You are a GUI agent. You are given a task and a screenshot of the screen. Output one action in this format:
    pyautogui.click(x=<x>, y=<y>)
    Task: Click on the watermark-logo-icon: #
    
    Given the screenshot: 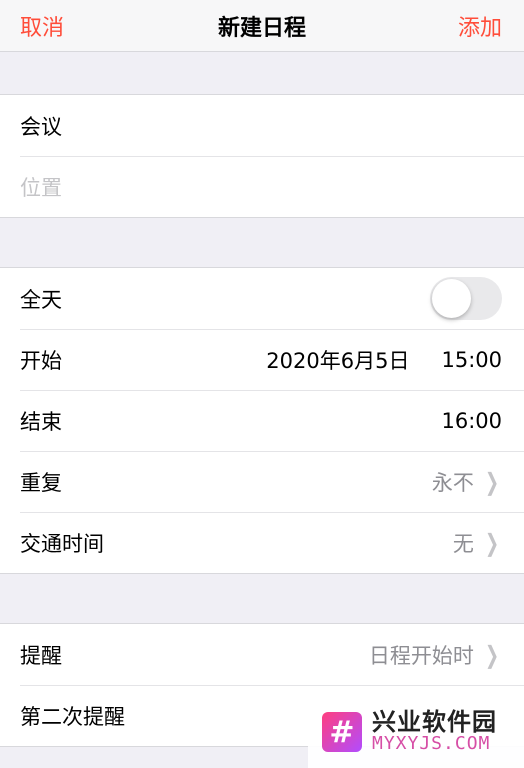 What is the action you would take?
    pyautogui.click(x=342, y=732)
    